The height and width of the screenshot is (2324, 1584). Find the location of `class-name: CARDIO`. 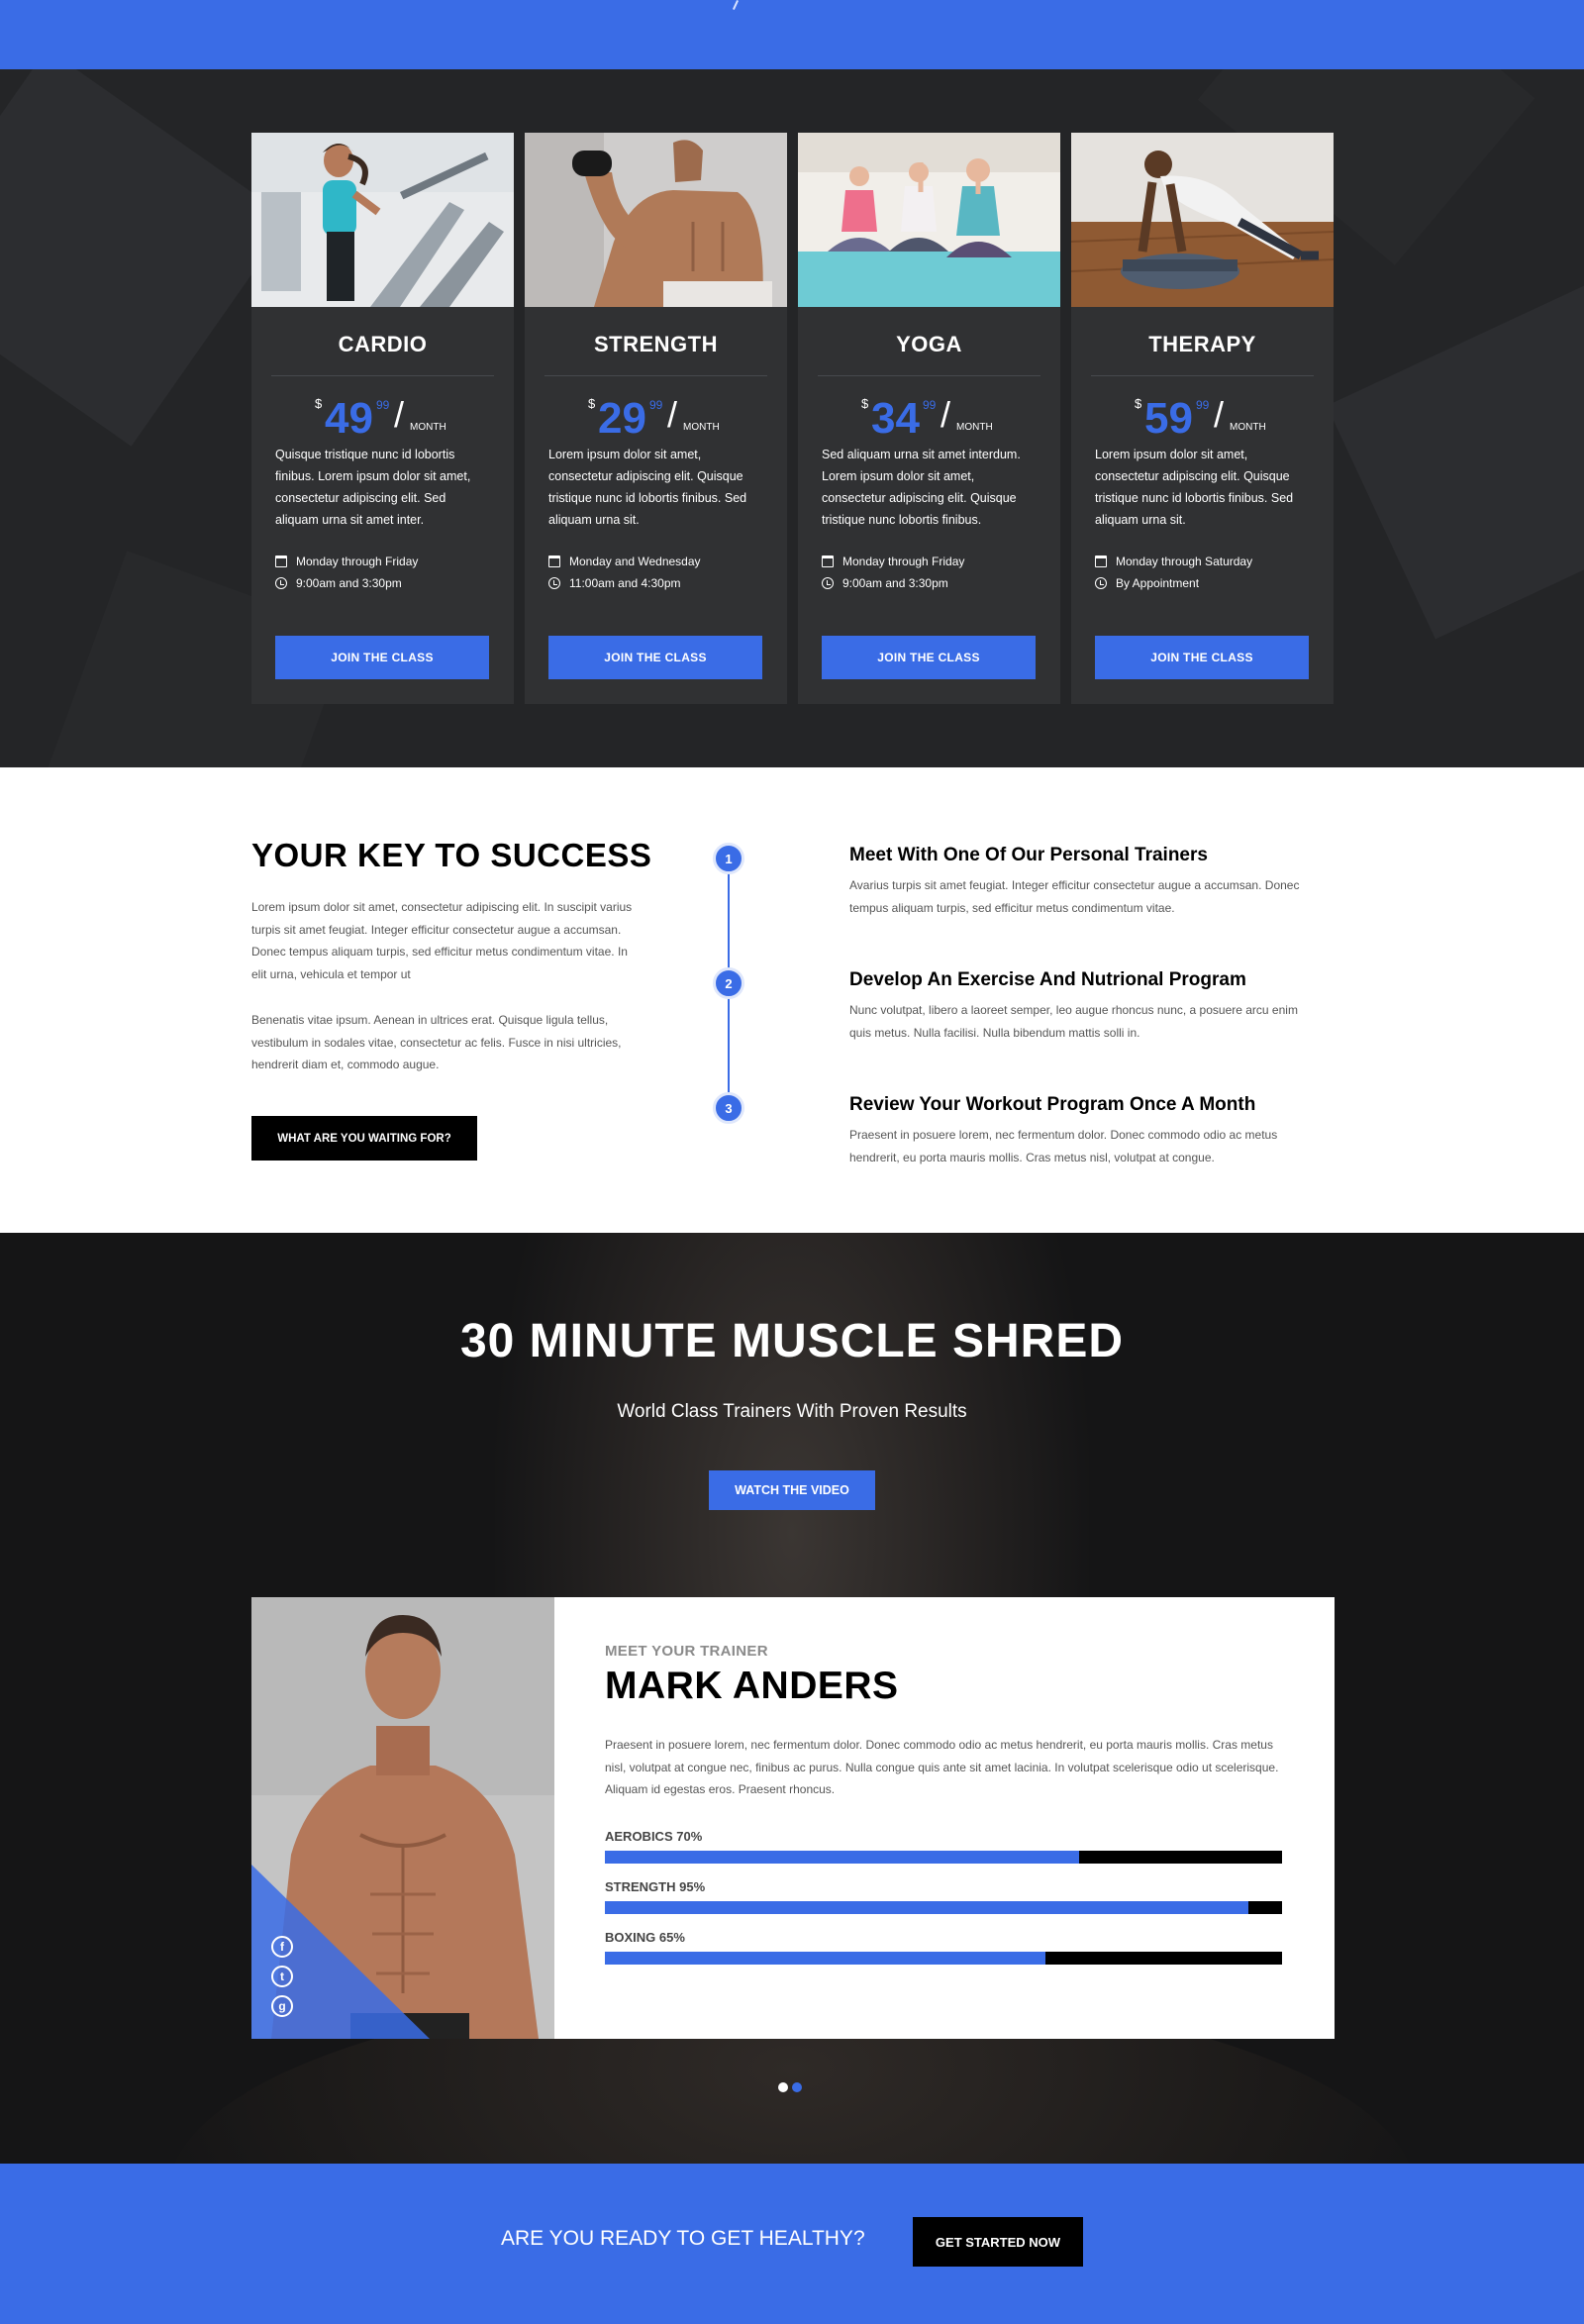

class-name: CARDIO is located at coordinates (383, 344).